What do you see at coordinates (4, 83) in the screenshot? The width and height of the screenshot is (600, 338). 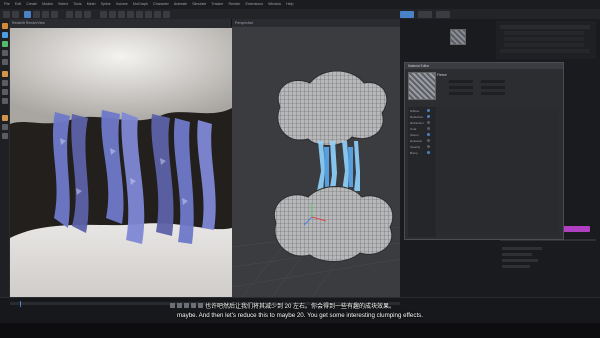 I see `snap-icon` at bounding box center [4, 83].